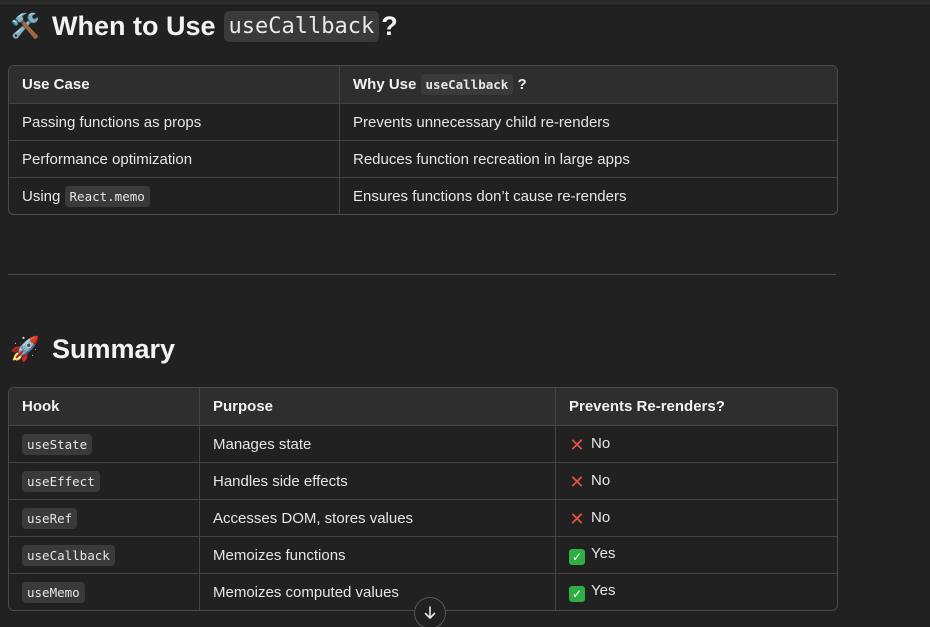  Describe the element at coordinates (174, 85) in the screenshot. I see `header-use-case: Use Case` at that location.